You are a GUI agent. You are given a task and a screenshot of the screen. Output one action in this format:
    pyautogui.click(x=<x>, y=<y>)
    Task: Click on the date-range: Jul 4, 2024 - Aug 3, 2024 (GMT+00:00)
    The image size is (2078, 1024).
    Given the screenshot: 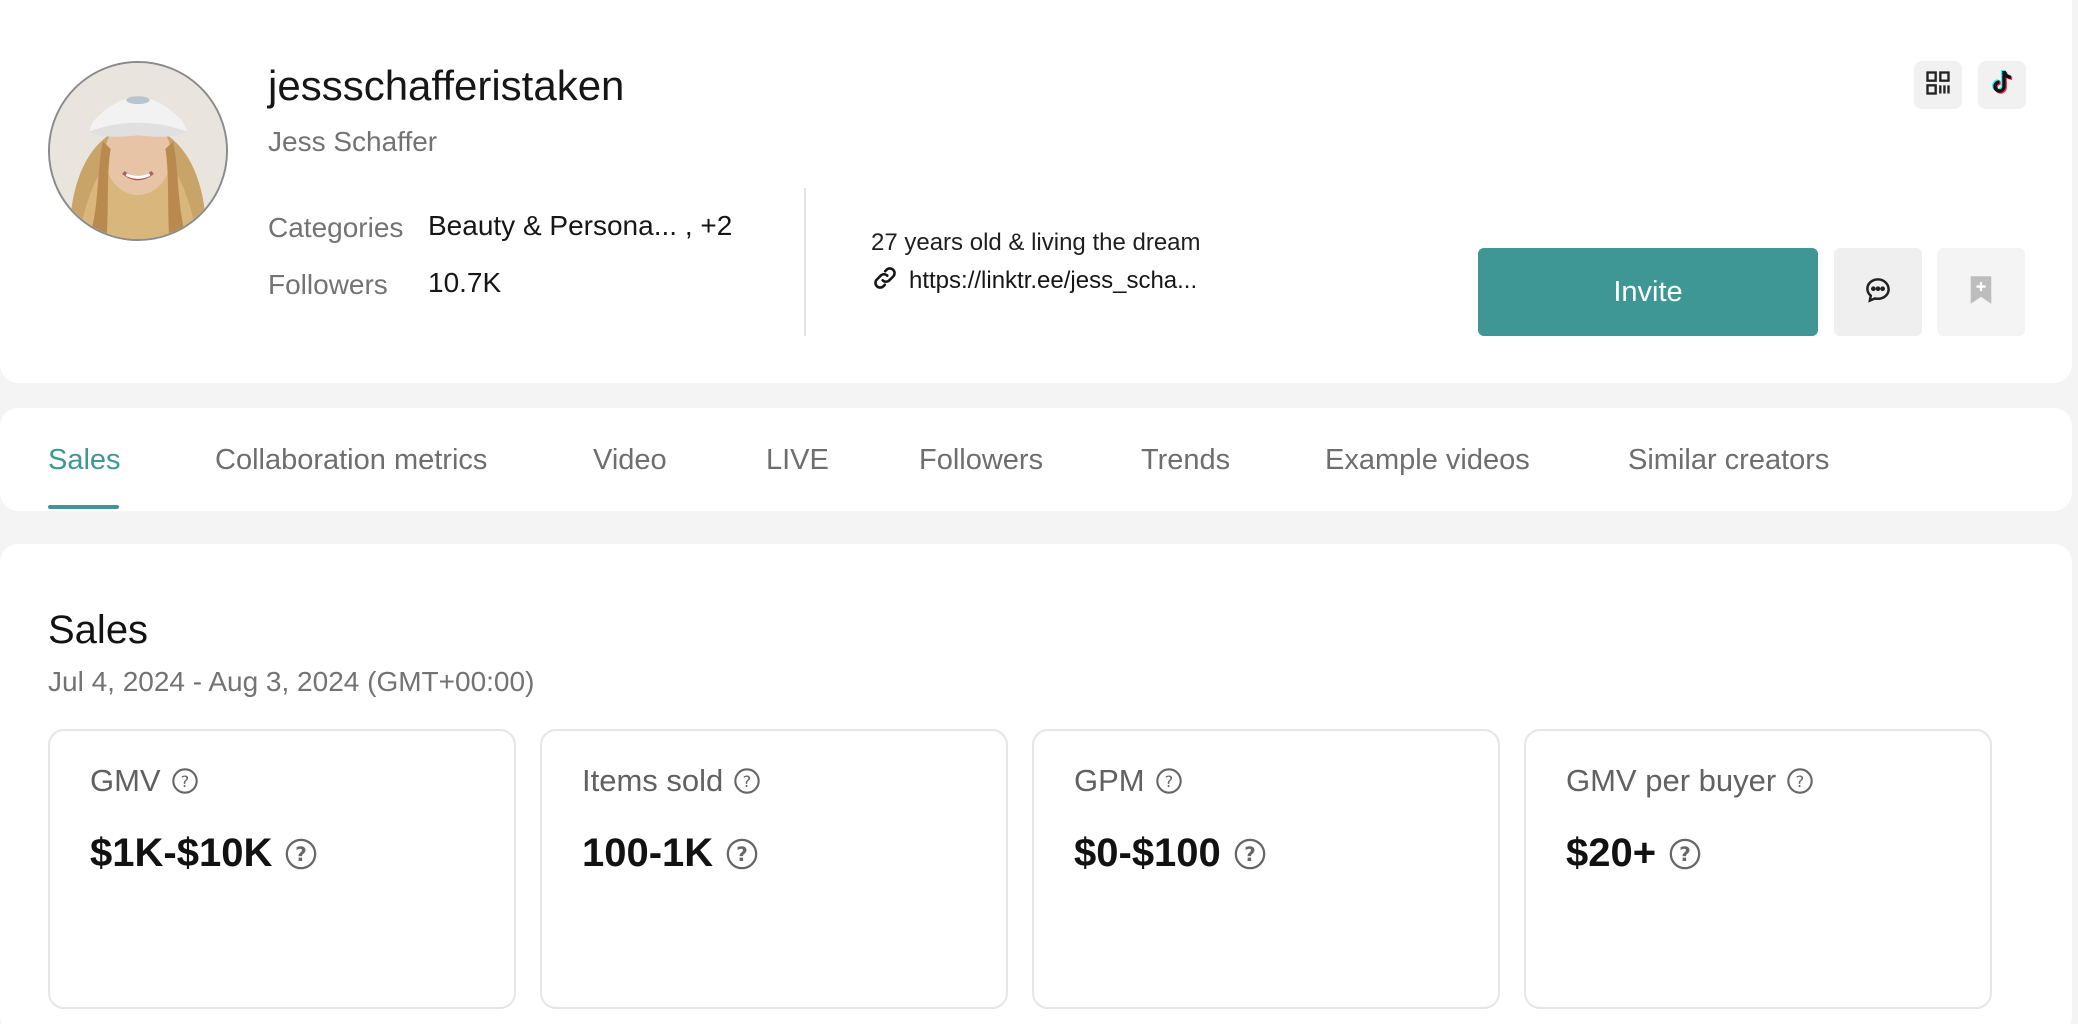 What is the action you would take?
    pyautogui.click(x=291, y=681)
    